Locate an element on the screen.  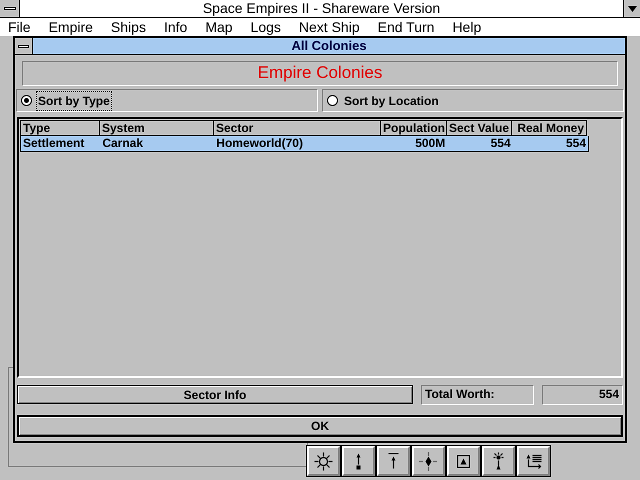
dialog-title: All Colonies is located at coordinates (329, 46).